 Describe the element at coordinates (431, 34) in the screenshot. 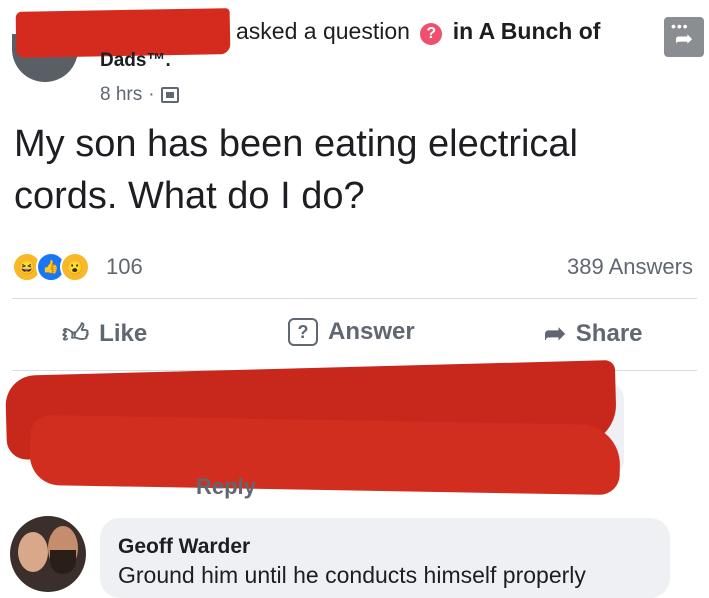

I see `question-badge-icon: ?` at that location.